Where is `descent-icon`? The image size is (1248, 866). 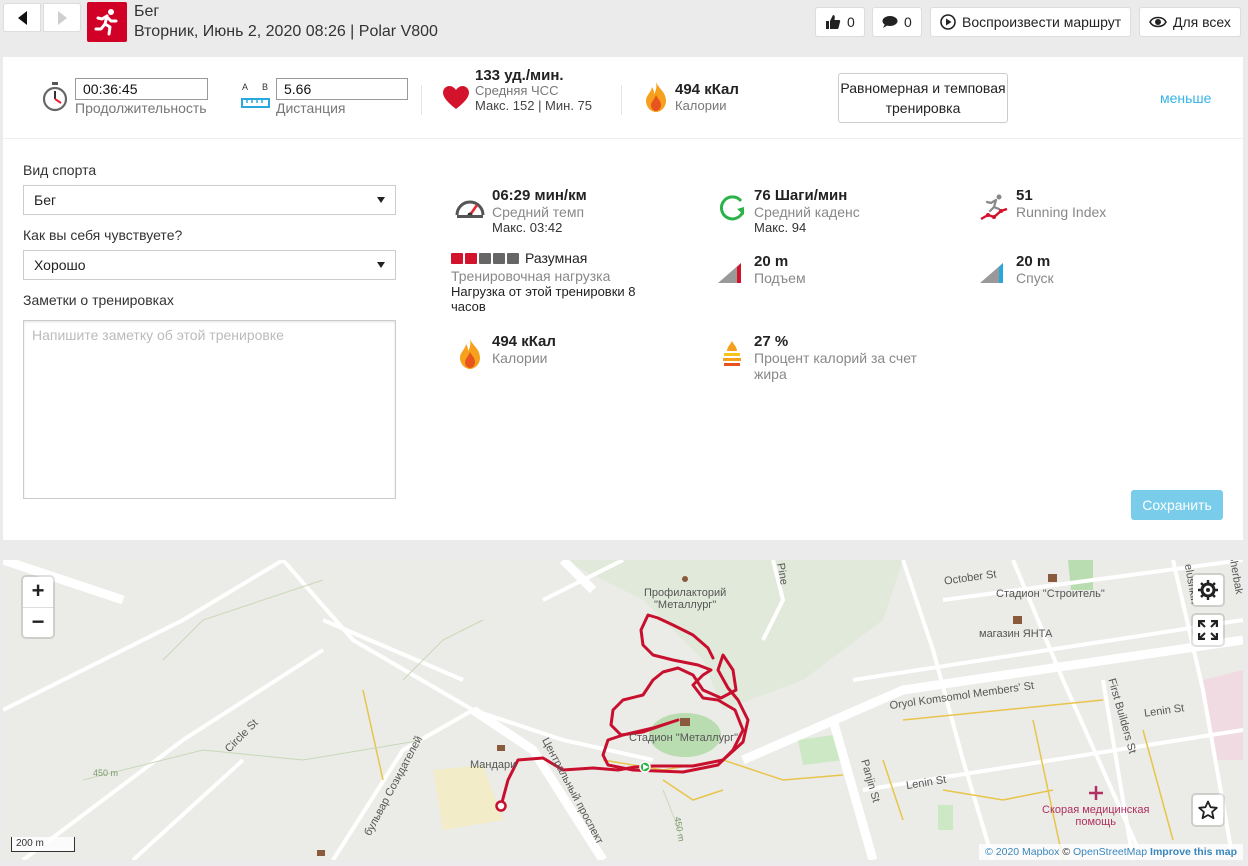 descent-icon is located at coordinates (991, 273).